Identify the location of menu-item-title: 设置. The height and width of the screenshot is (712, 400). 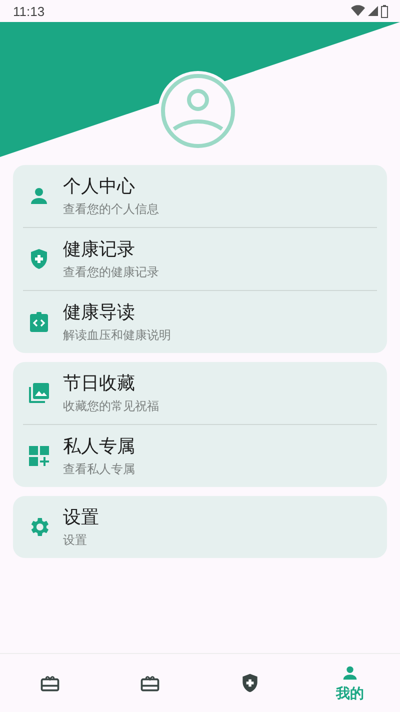
(81, 517).